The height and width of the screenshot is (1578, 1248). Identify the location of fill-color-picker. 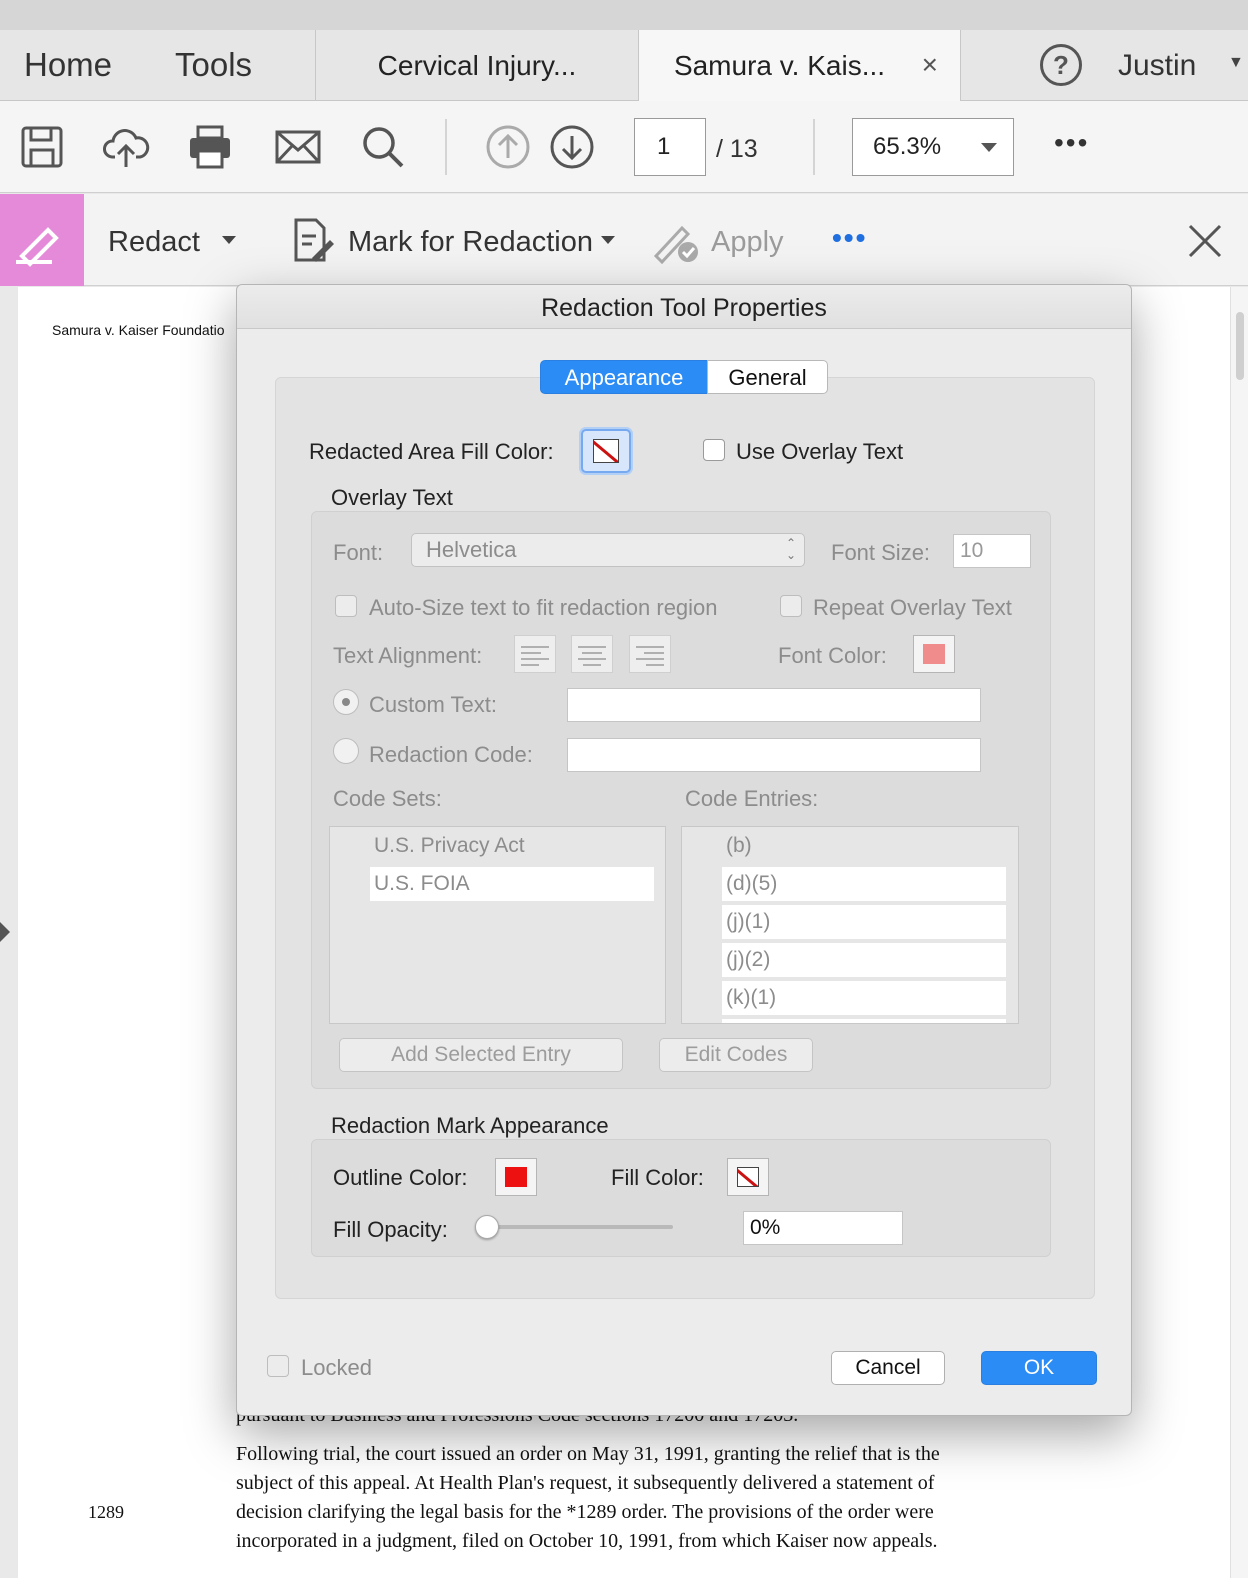
(606, 451).